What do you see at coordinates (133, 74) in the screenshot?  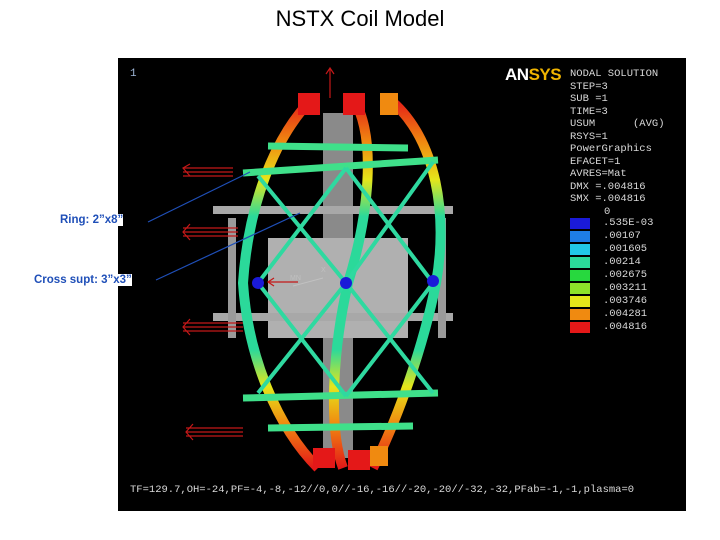 I see `window-number: 1` at bounding box center [133, 74].